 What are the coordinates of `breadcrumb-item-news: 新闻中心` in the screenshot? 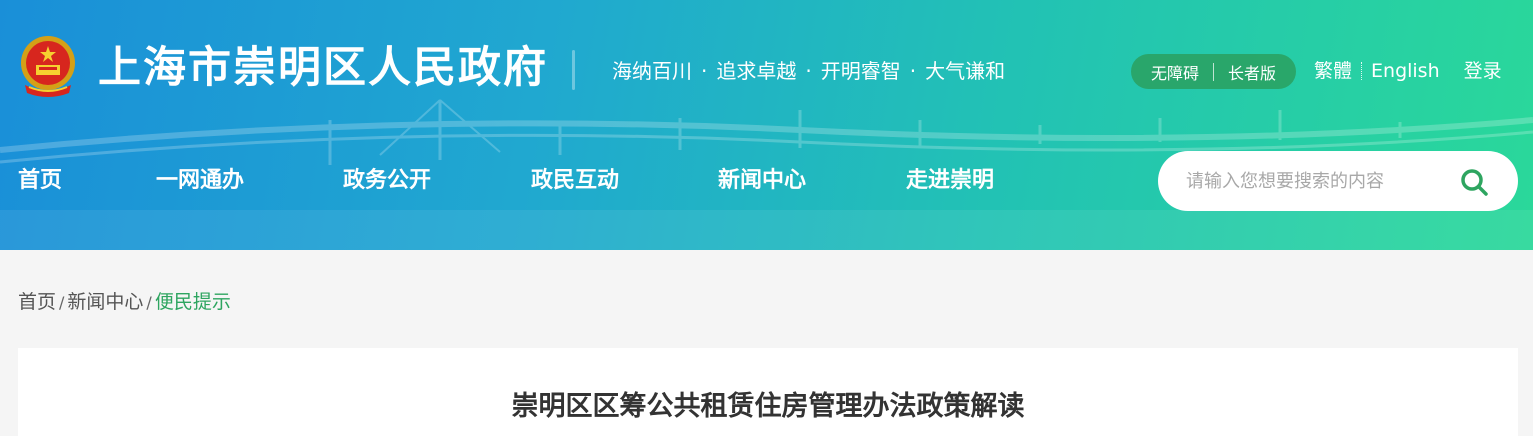 It's located at (105, 302).